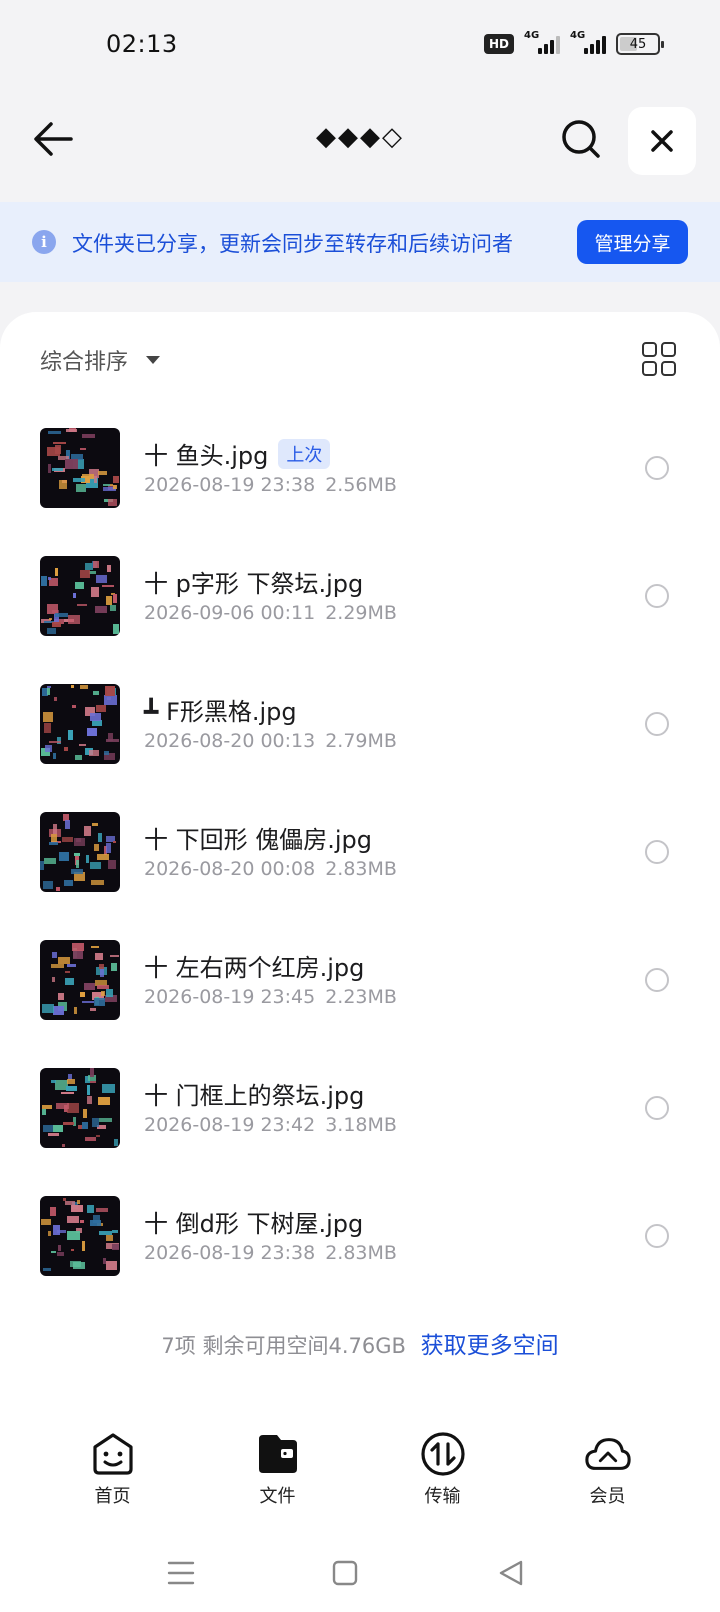  I want to click on file-size: 3.18MB, so click(361, 1125).